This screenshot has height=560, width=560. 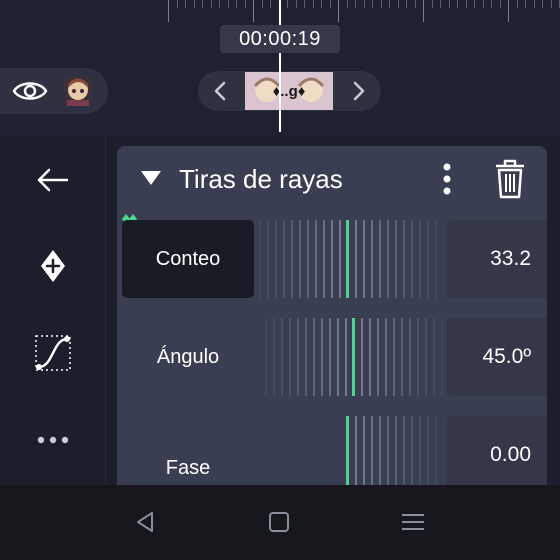 I want to click on eye-icon, so click(x=30, y=91).